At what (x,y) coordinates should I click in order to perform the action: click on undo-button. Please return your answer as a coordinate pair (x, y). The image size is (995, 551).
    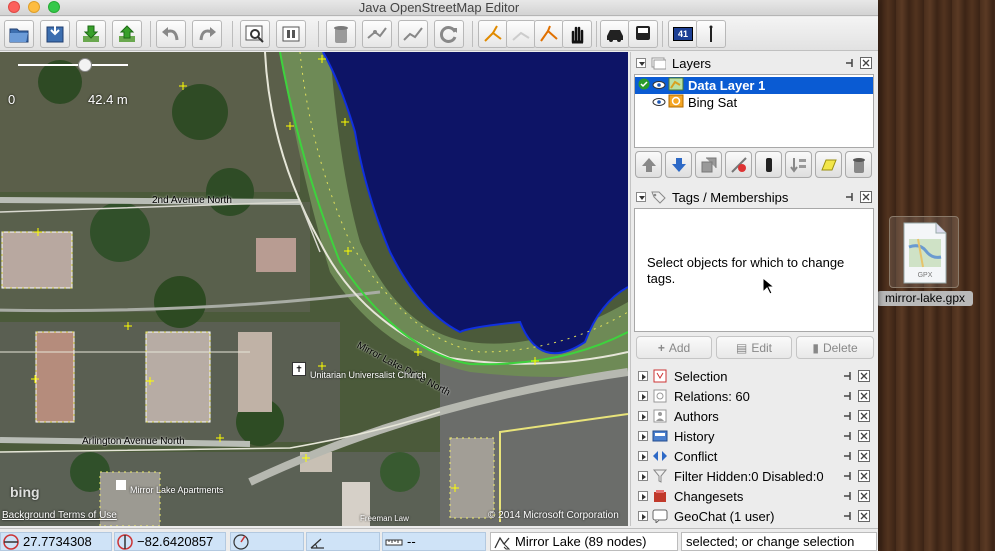
    Looking at the image, I should click on (171, 34).